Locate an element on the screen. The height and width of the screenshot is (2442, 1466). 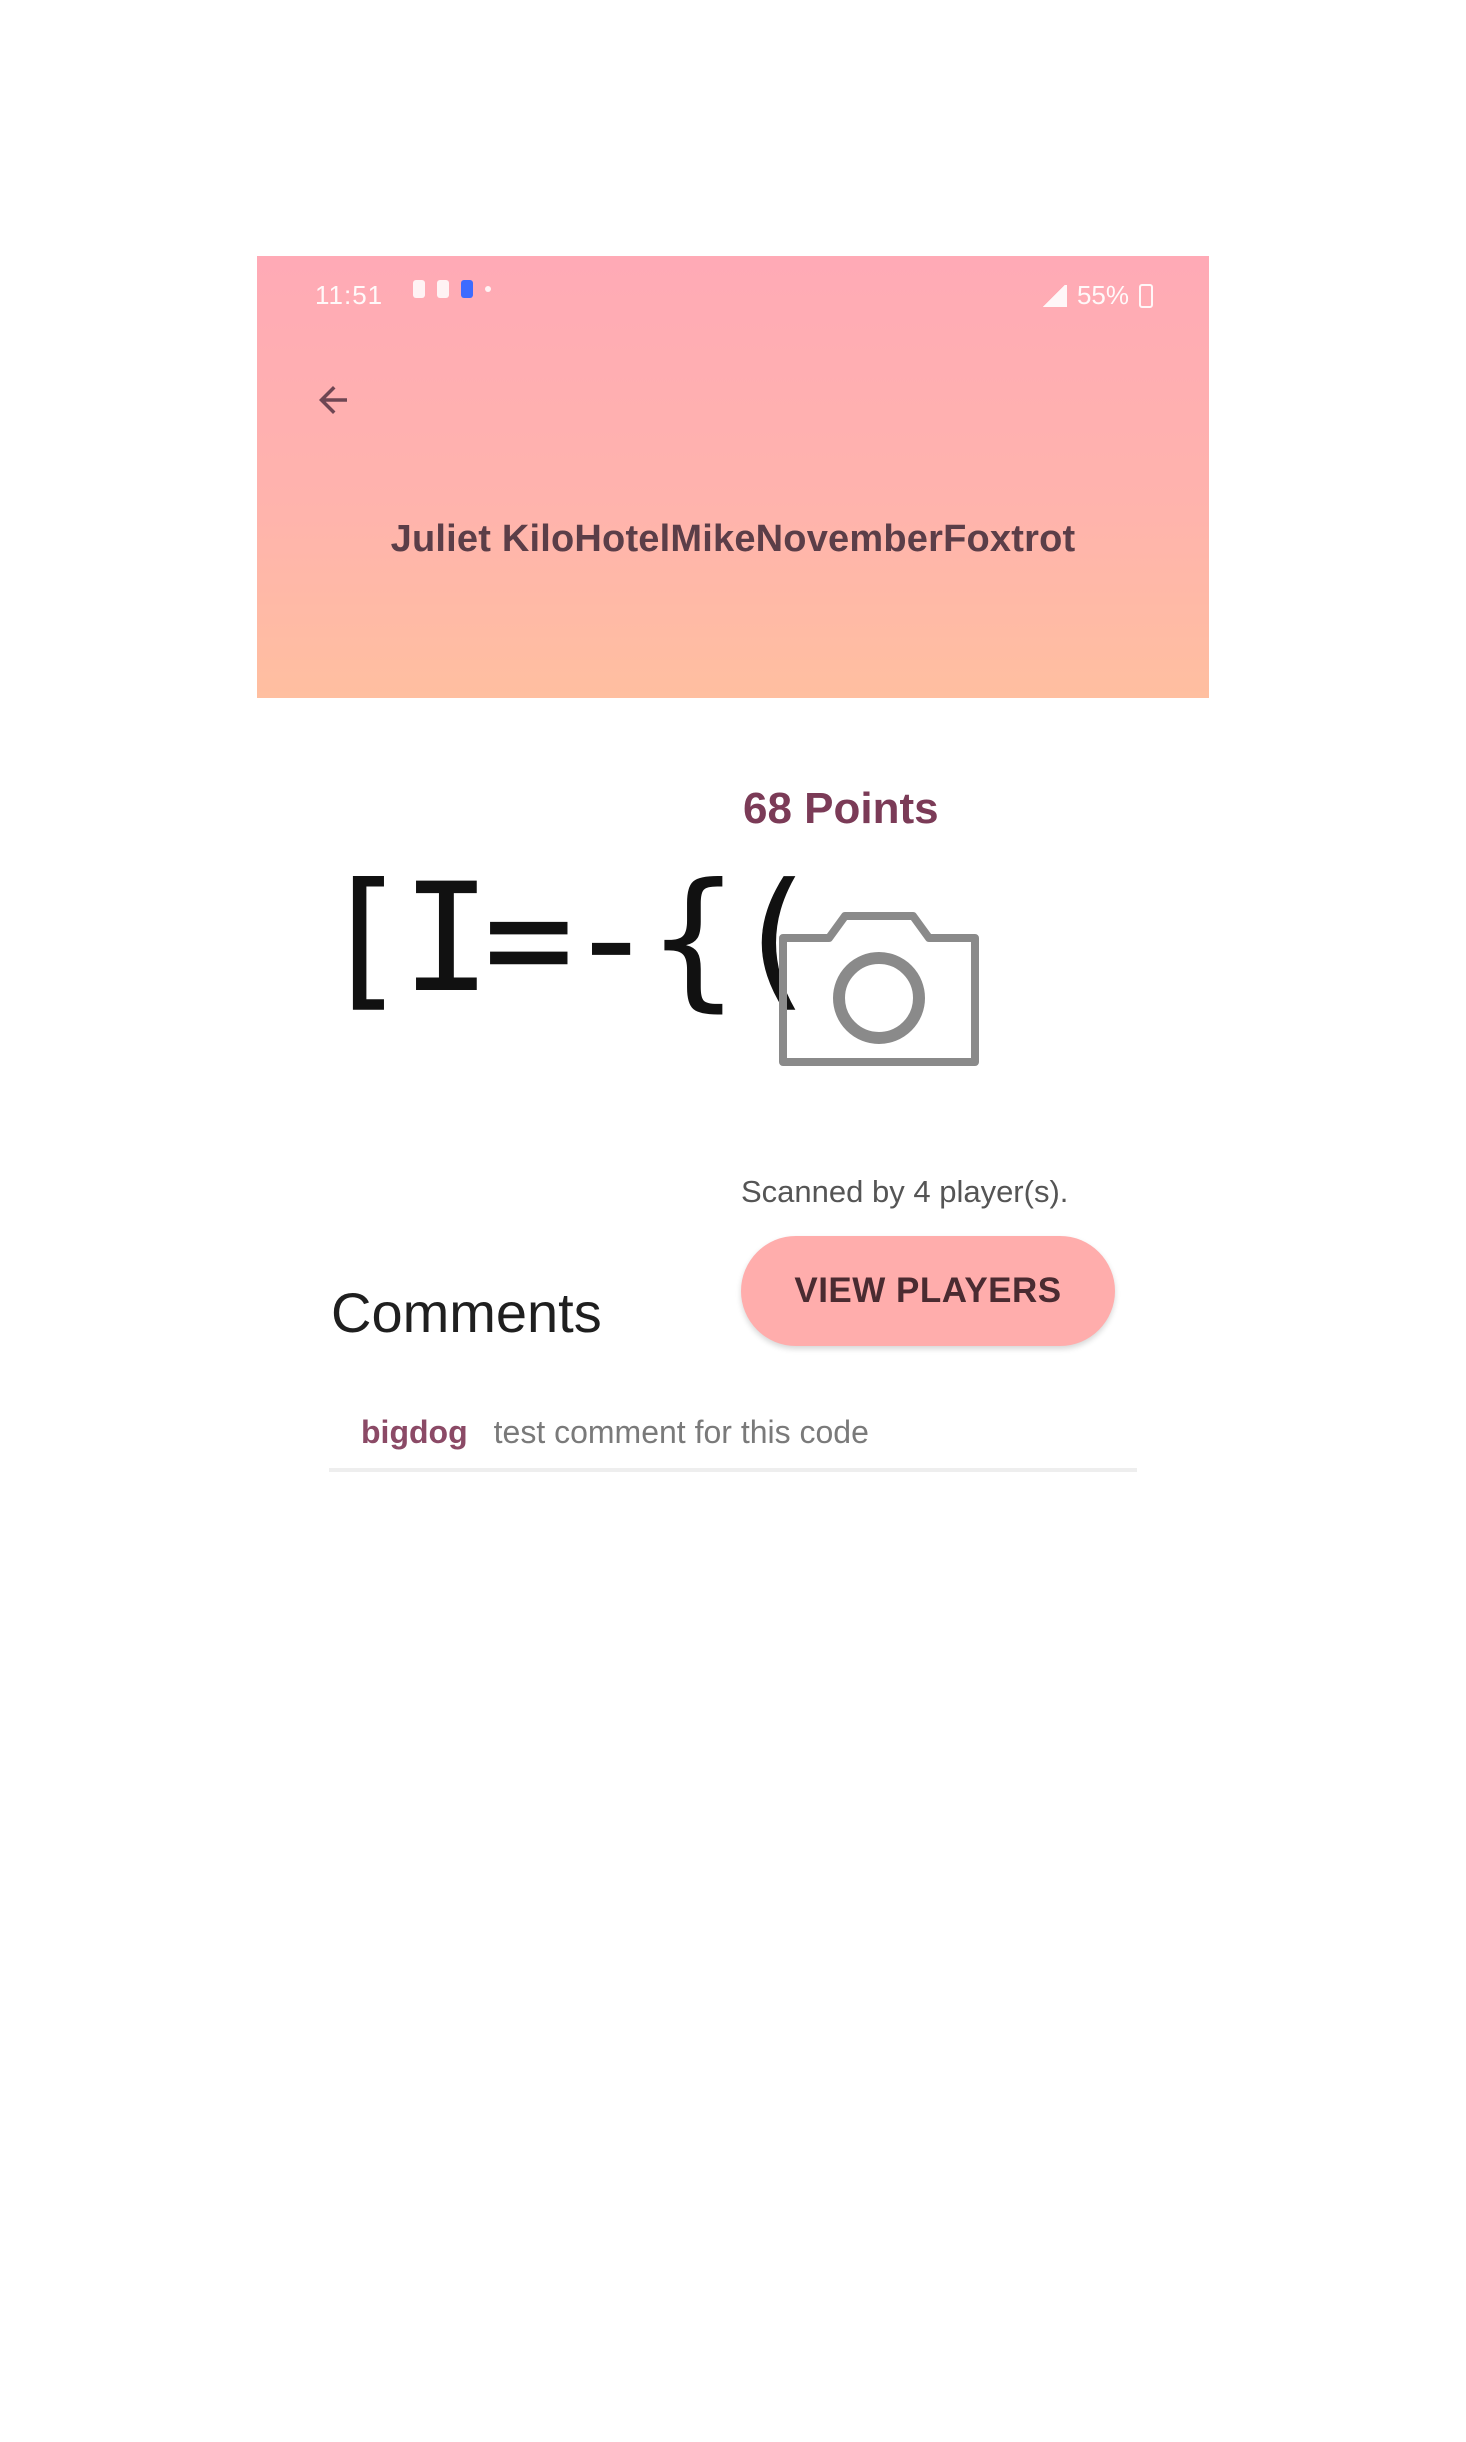
add-photo-button is located at coordinates (879, 988).